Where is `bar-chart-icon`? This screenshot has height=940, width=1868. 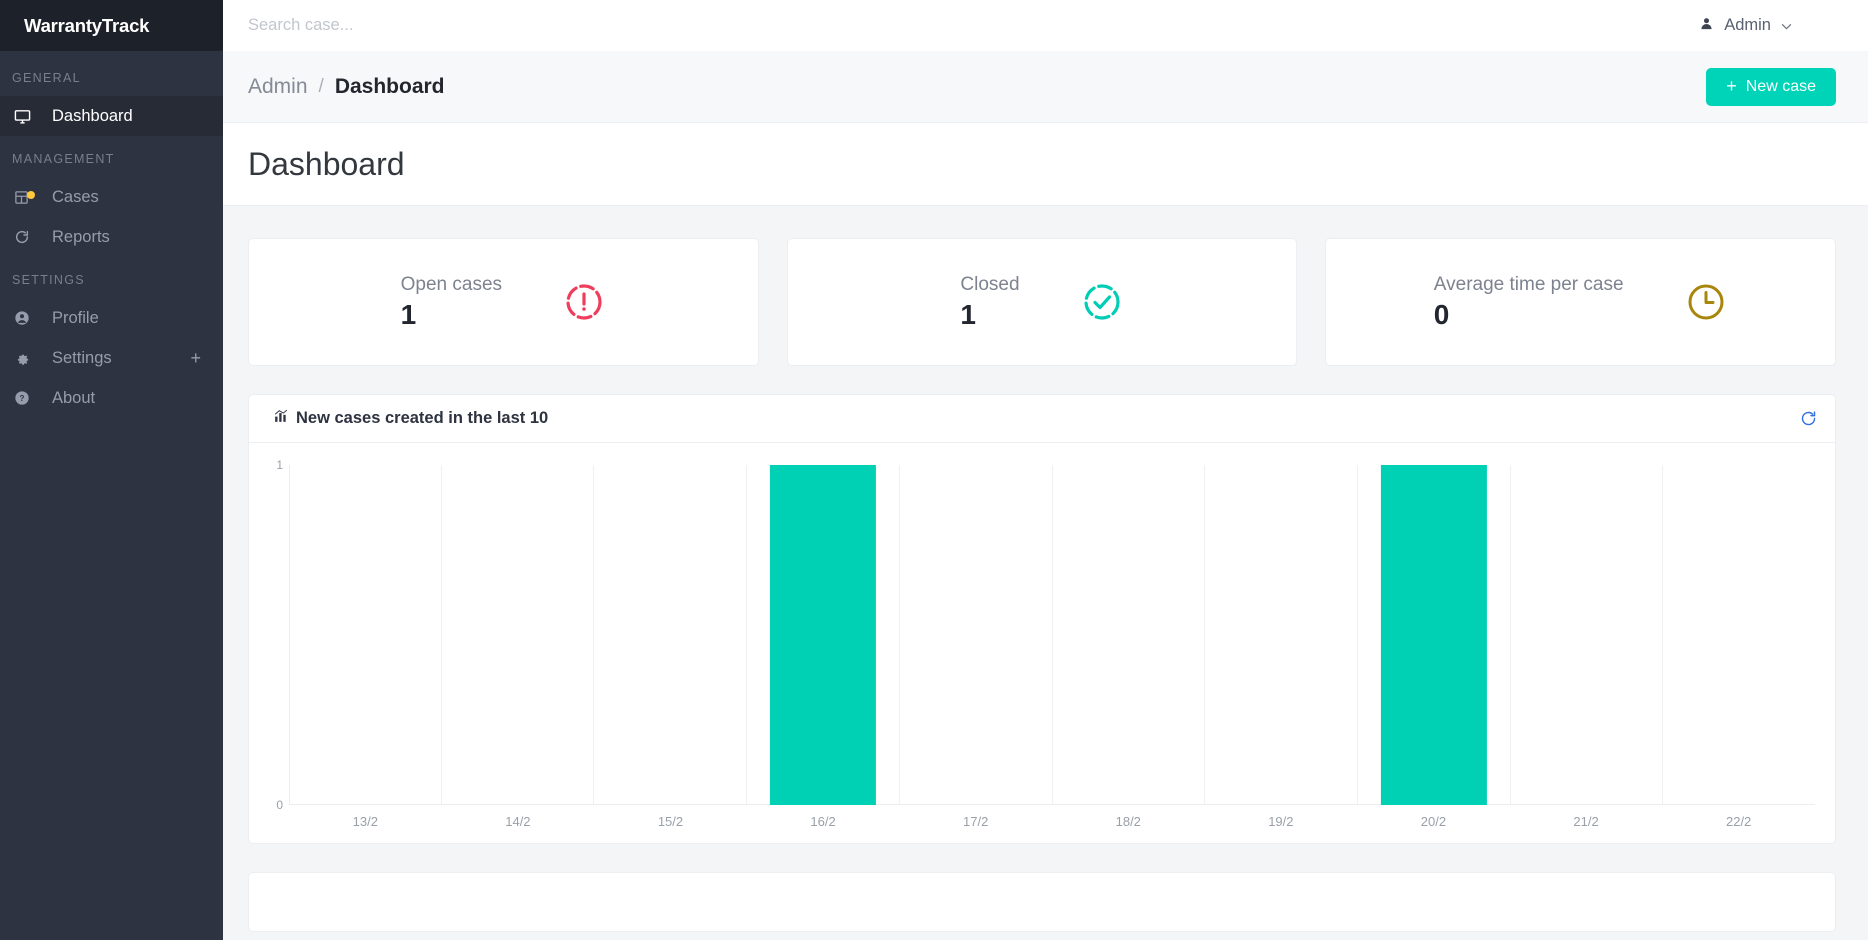 bar-chart-icon is located at coordinates (281, 418).